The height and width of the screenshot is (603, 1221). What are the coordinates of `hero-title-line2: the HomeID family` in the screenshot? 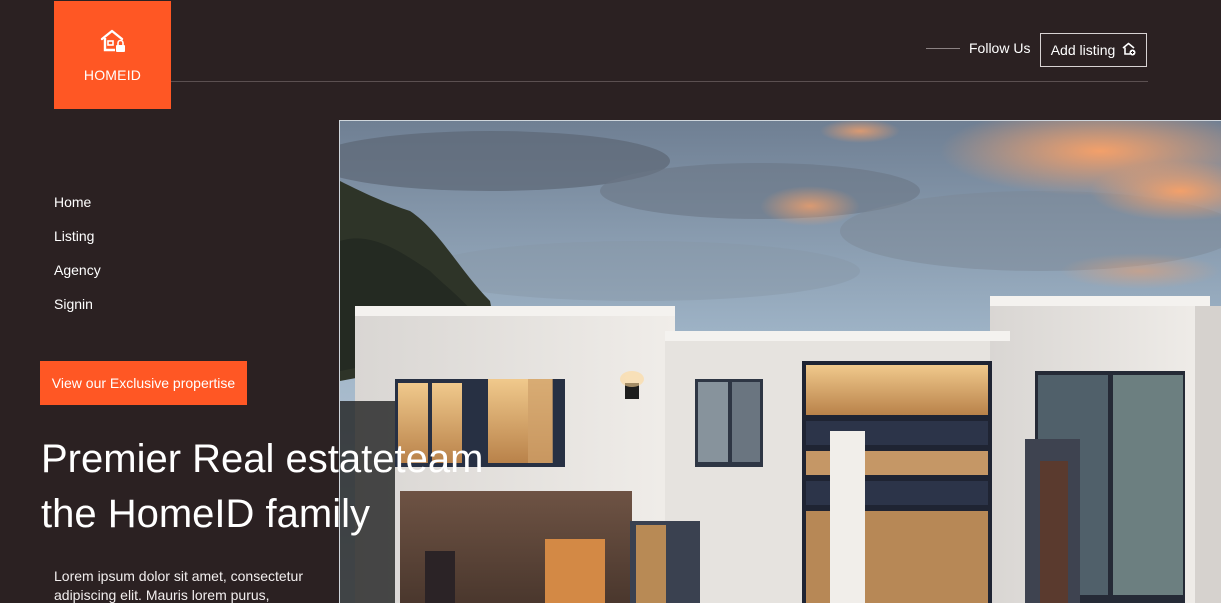 It's located at (205, 514).